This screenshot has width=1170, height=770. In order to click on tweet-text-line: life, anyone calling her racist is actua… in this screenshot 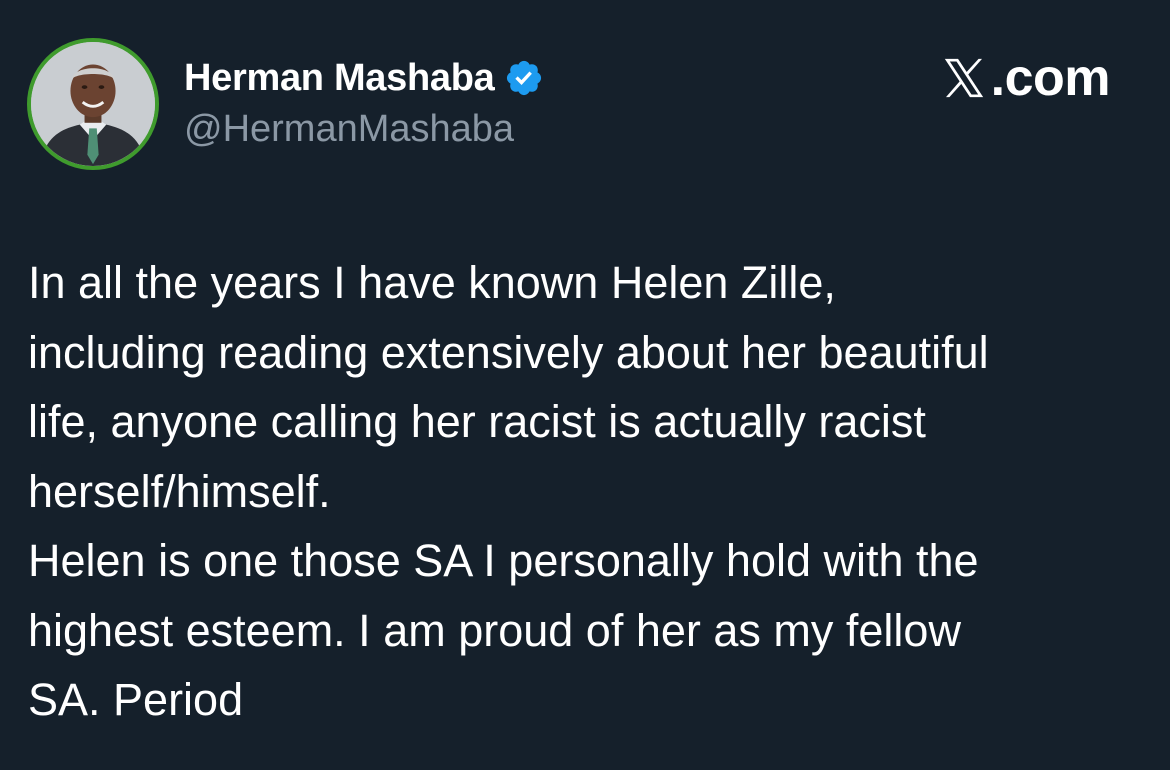, I will do `click(477, 421)`.